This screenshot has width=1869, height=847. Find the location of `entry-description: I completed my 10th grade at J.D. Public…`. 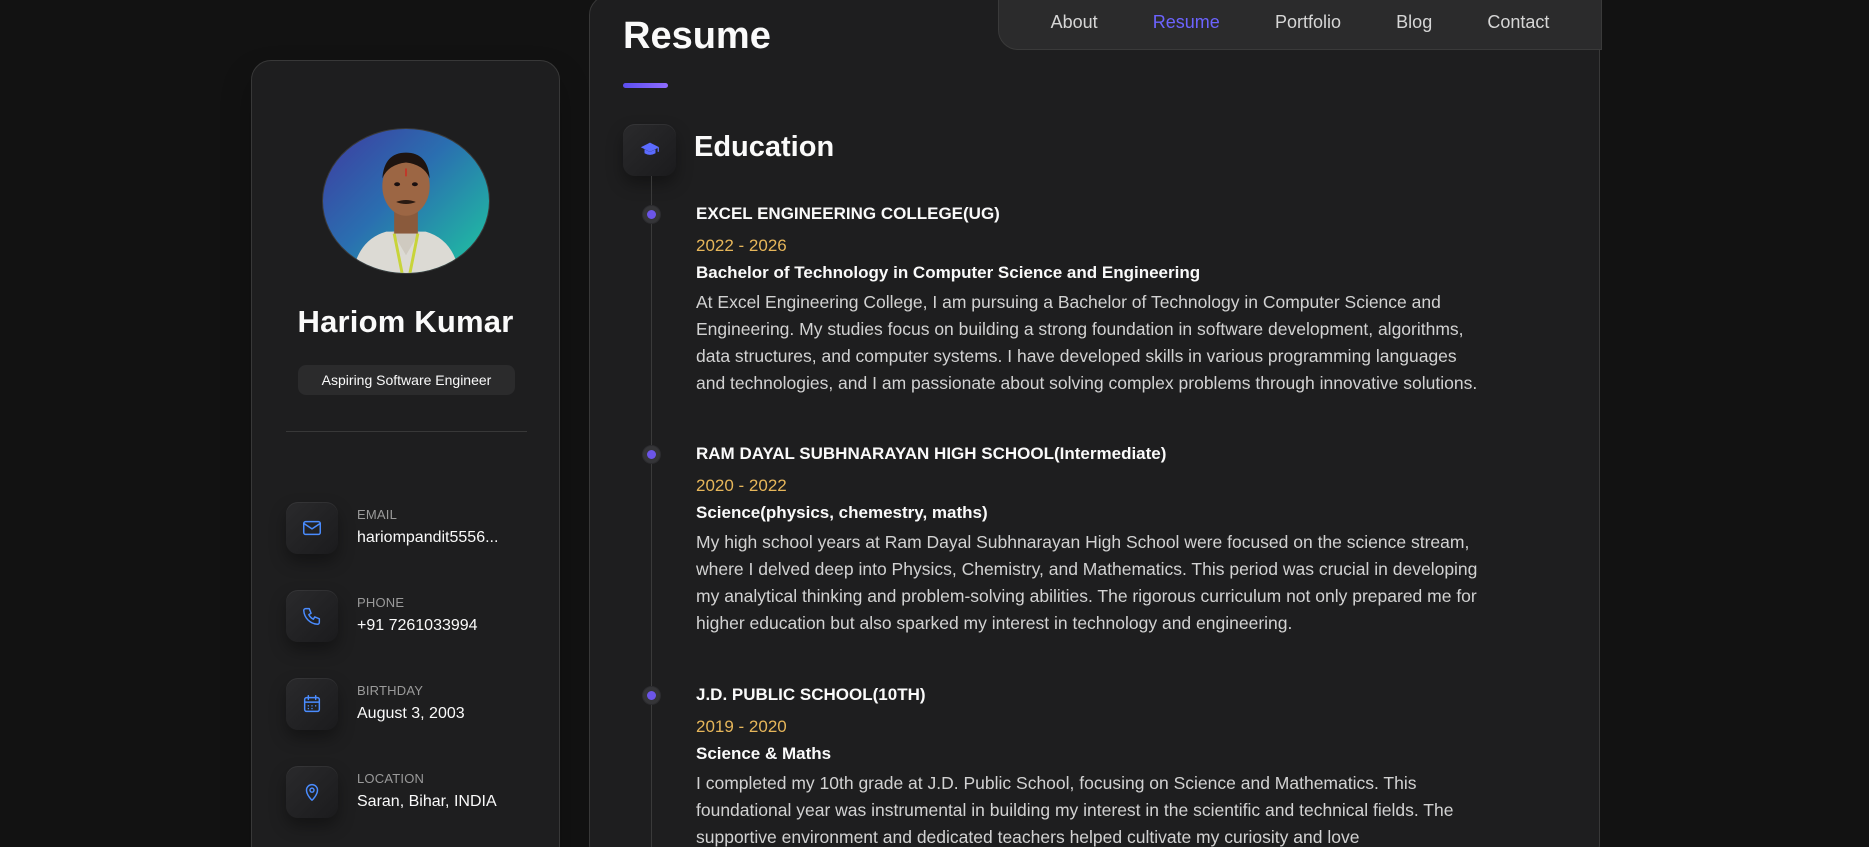

entry-description: I completed my 10th grade at J.D. Public… is located at coordinates (1075, 810).